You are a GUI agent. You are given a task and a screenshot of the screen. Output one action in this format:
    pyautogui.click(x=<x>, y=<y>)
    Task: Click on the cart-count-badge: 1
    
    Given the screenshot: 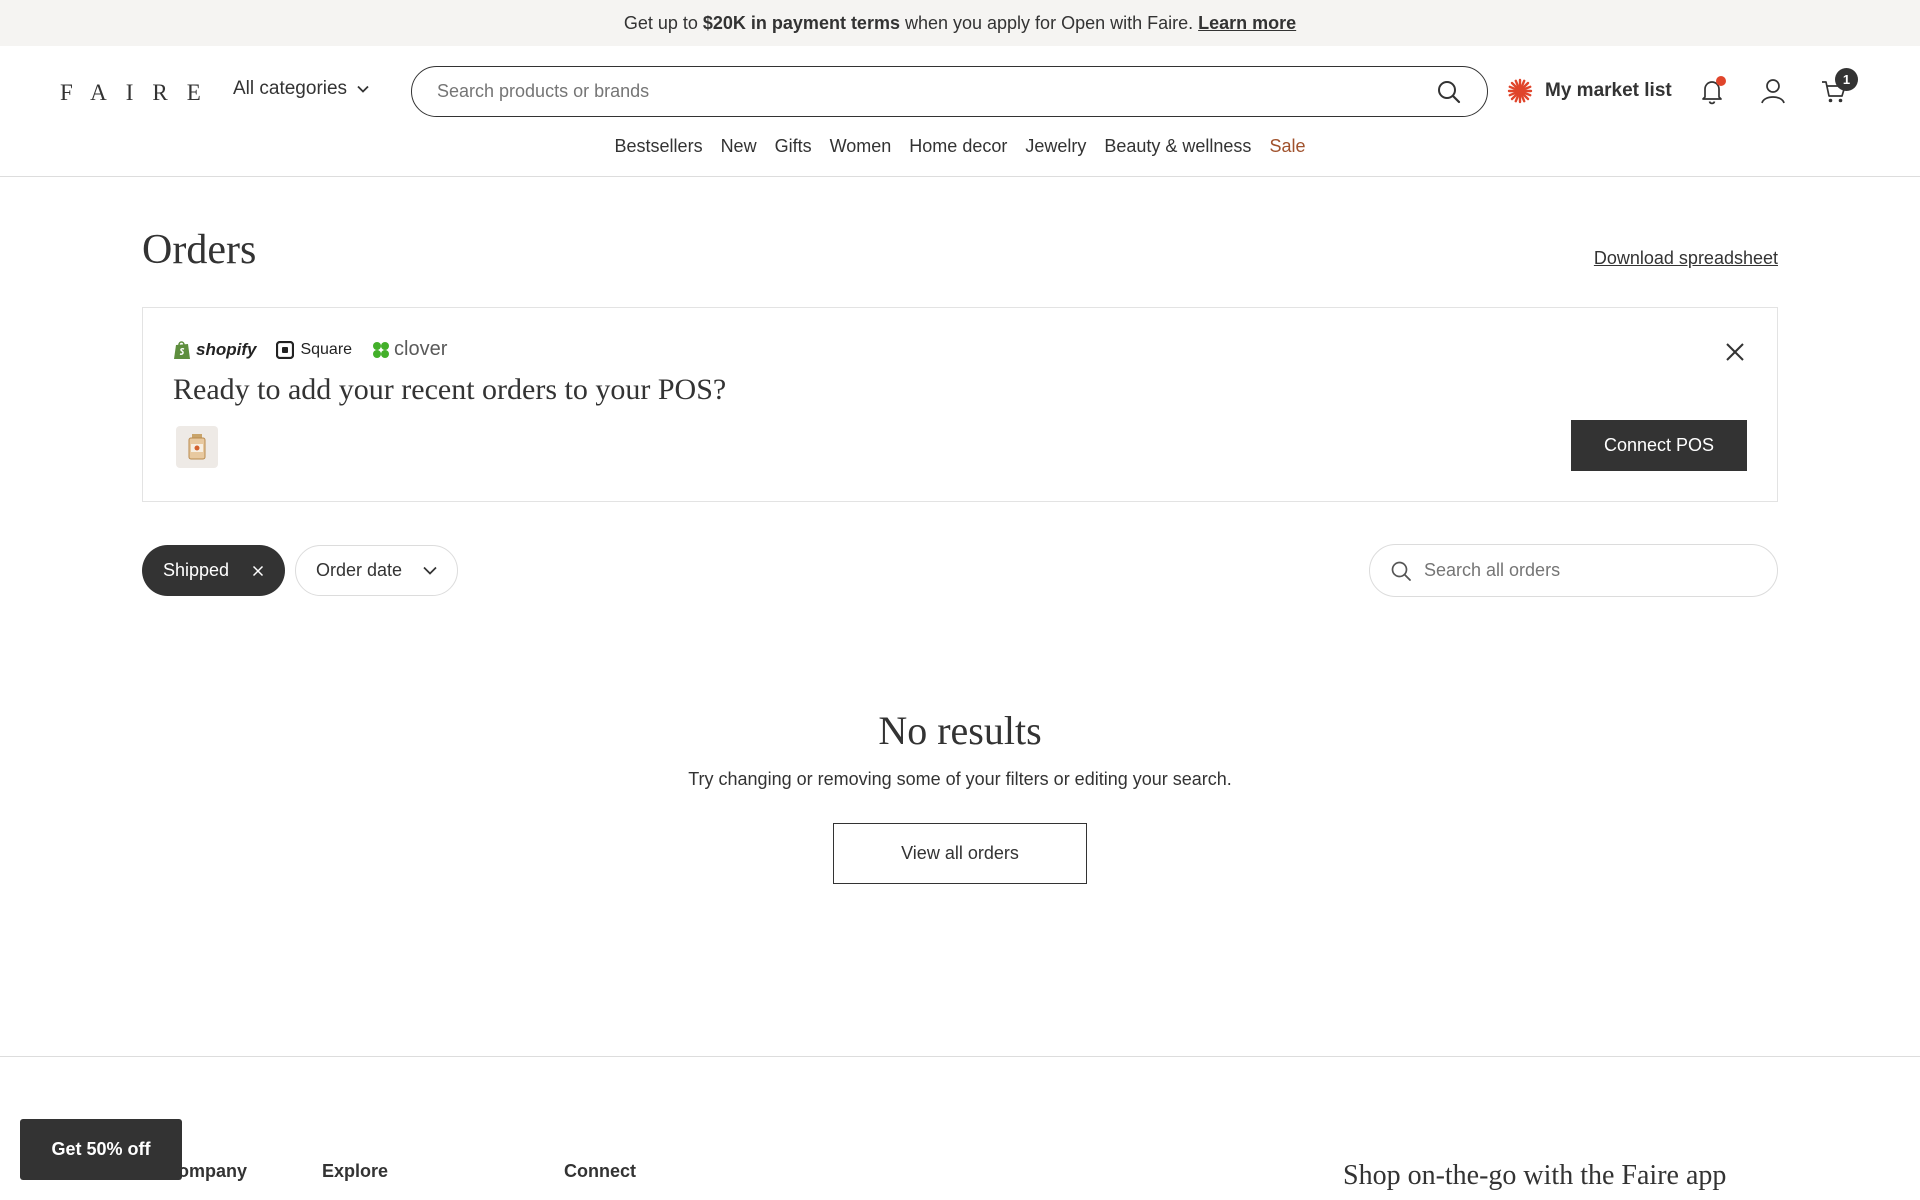 What is the action you would take?
    pyautogui.click(x=1846, y=79)
    